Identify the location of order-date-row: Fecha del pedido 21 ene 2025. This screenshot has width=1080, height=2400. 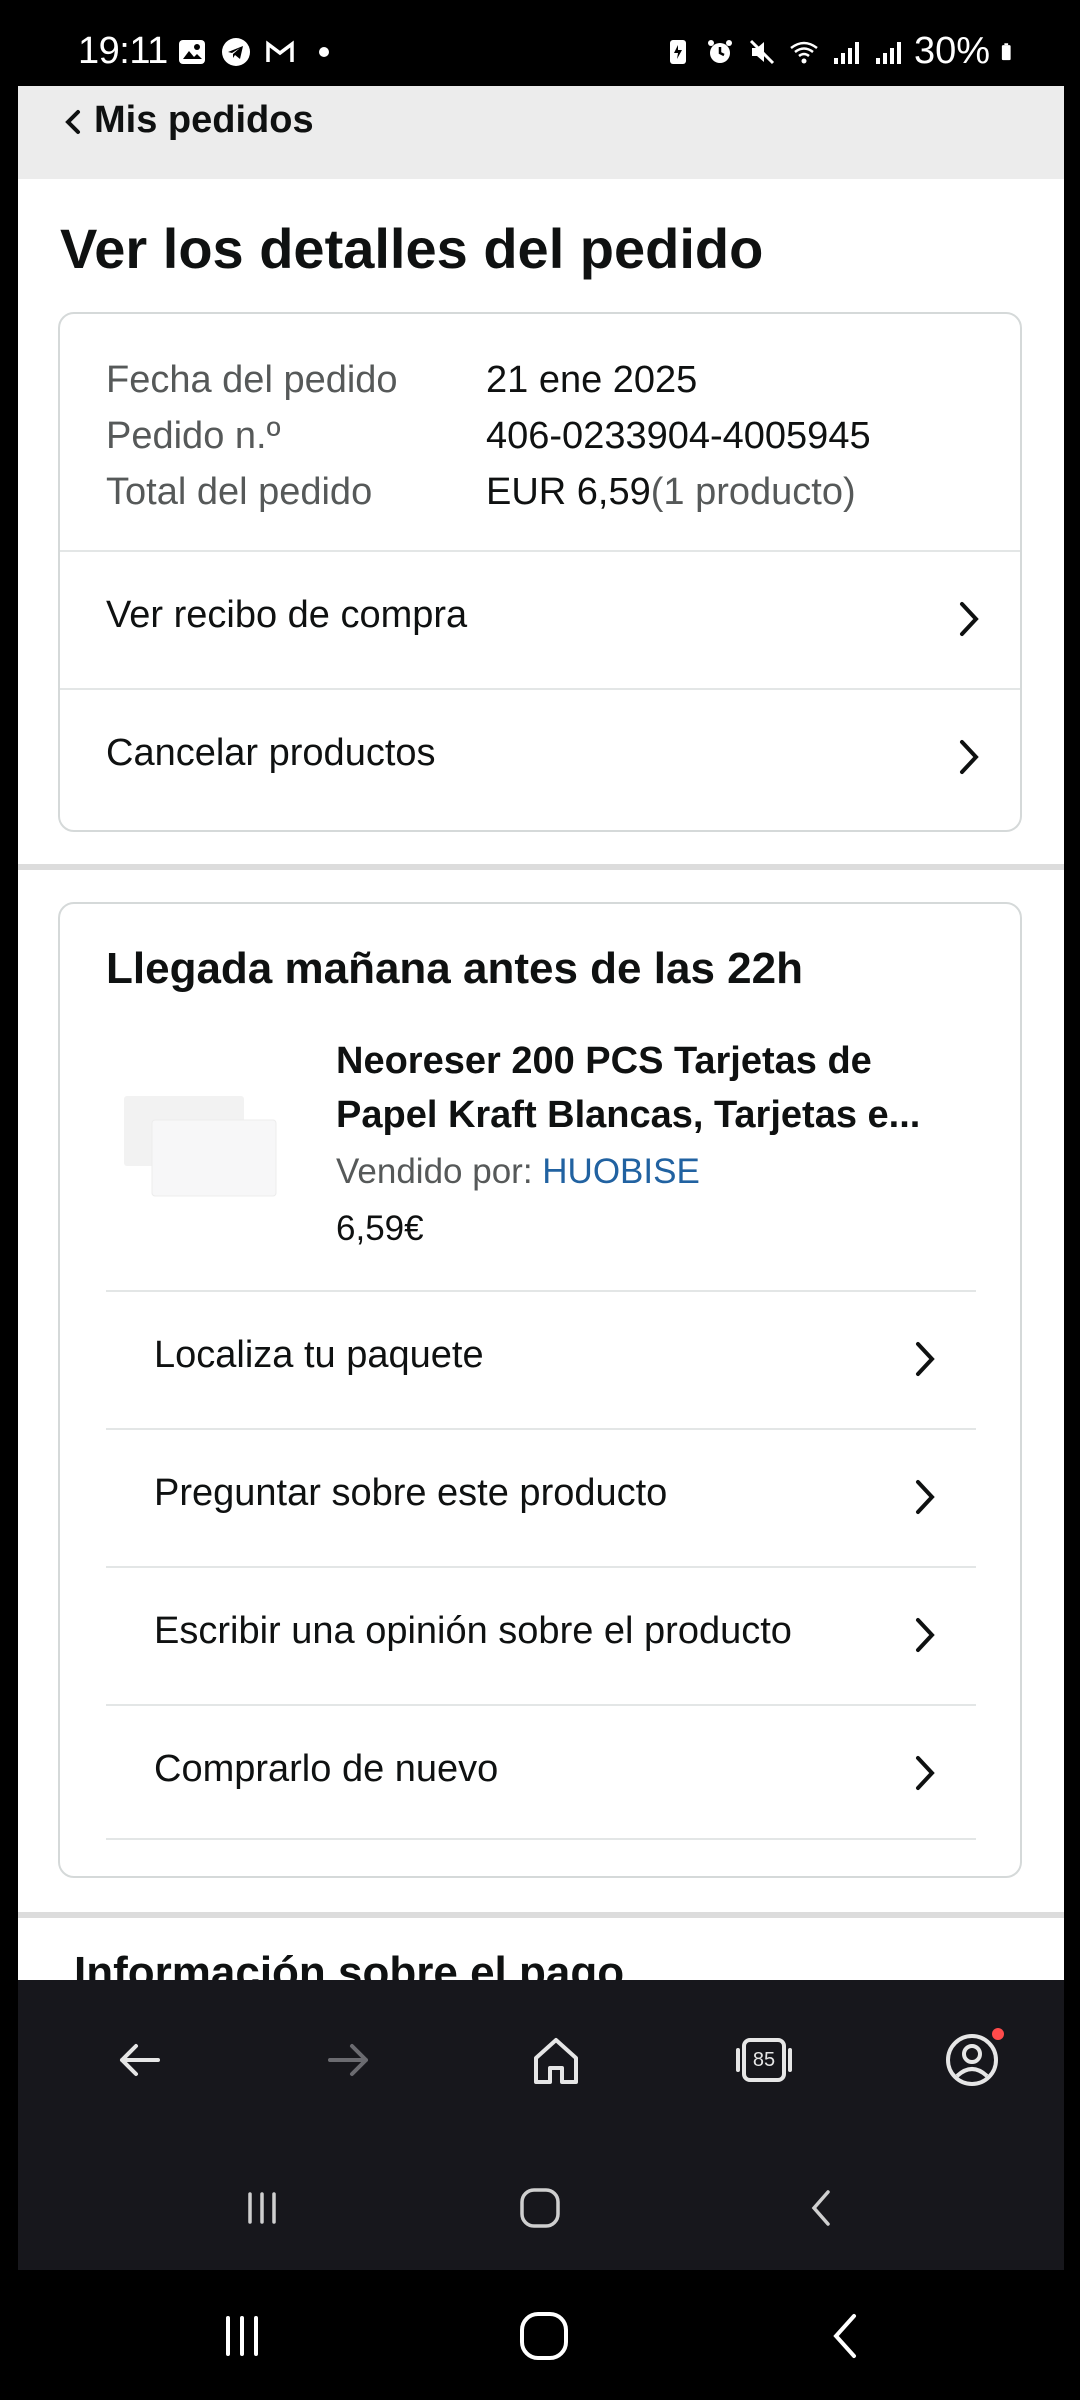
(488, 380).